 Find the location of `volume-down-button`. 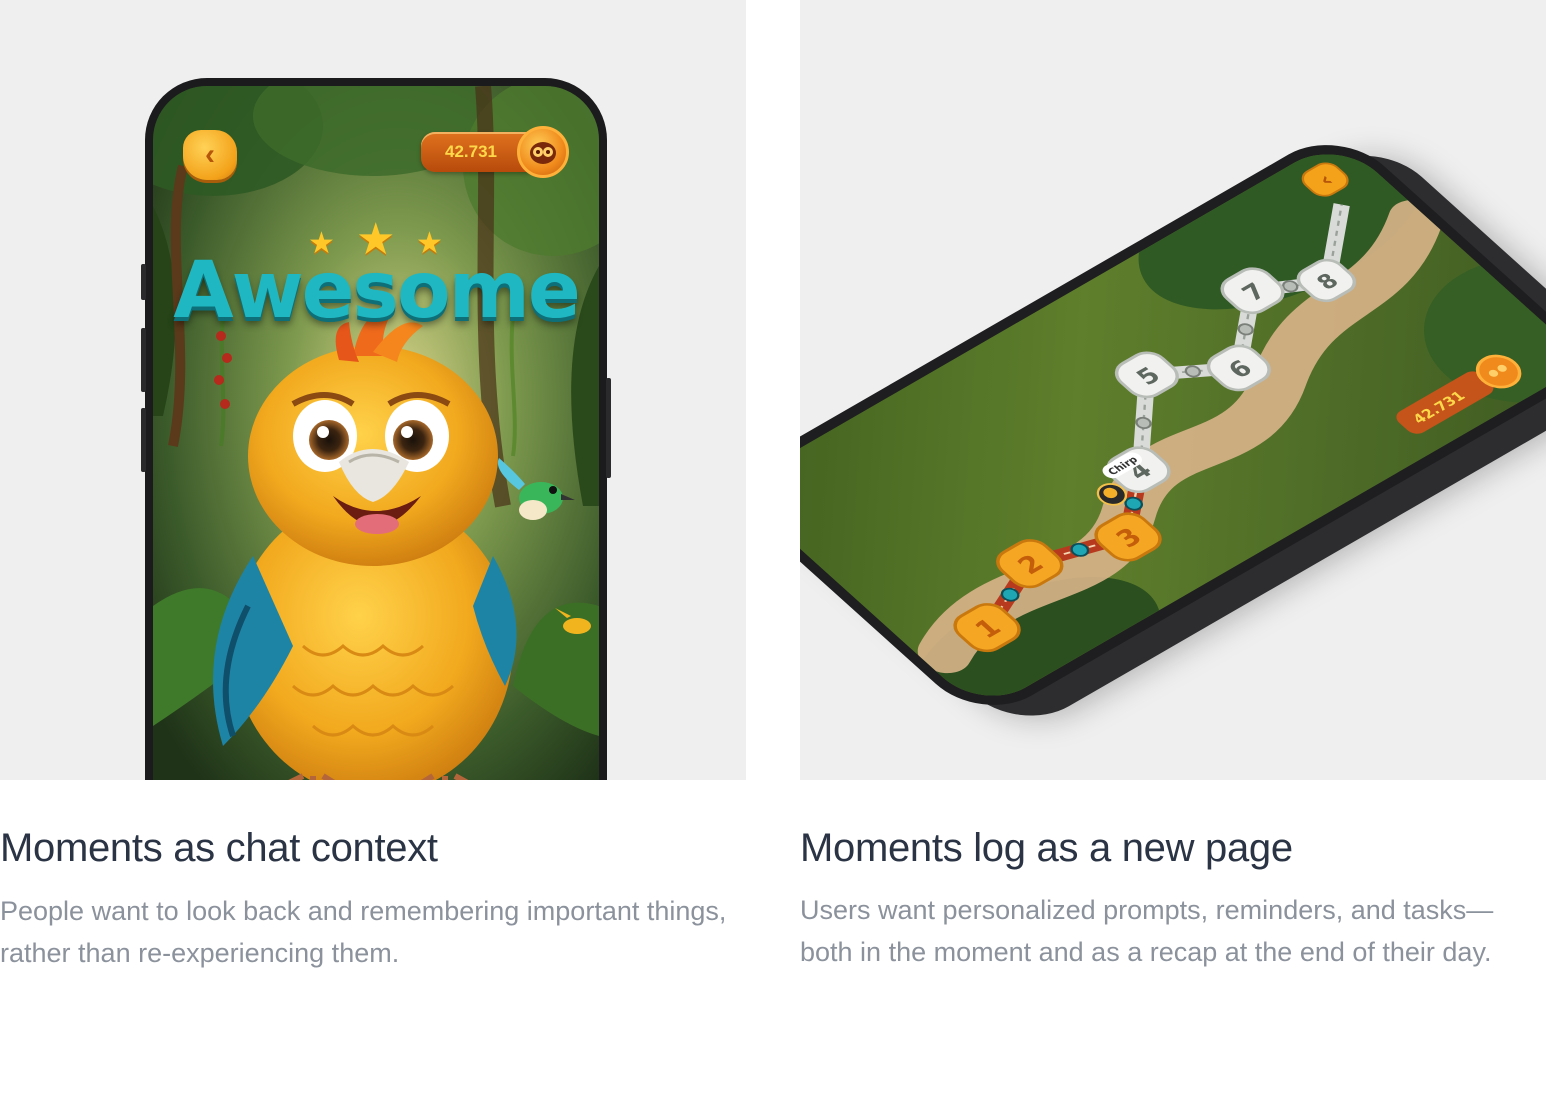

volume-down-button is located at coordinates (143, 440).